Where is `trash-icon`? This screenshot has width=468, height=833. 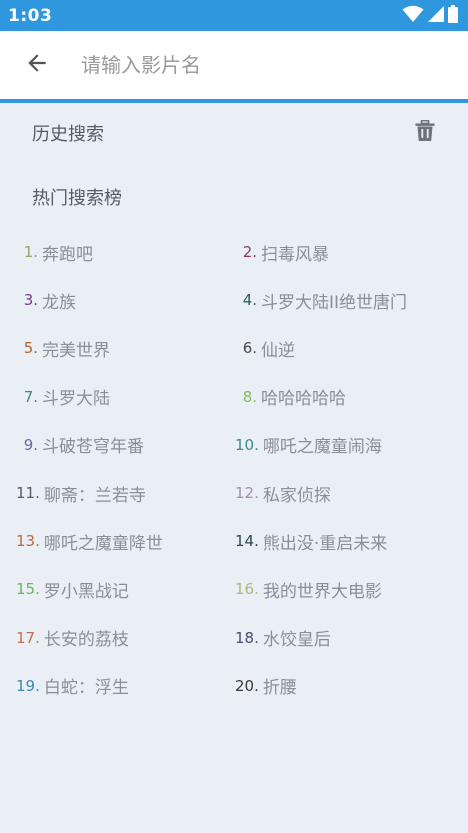 trash-icon is located at coordinates (425, 132).